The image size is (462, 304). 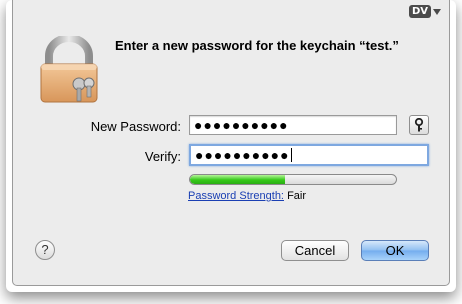 I want to click on padlock-icon, so click(x=69, y=69).